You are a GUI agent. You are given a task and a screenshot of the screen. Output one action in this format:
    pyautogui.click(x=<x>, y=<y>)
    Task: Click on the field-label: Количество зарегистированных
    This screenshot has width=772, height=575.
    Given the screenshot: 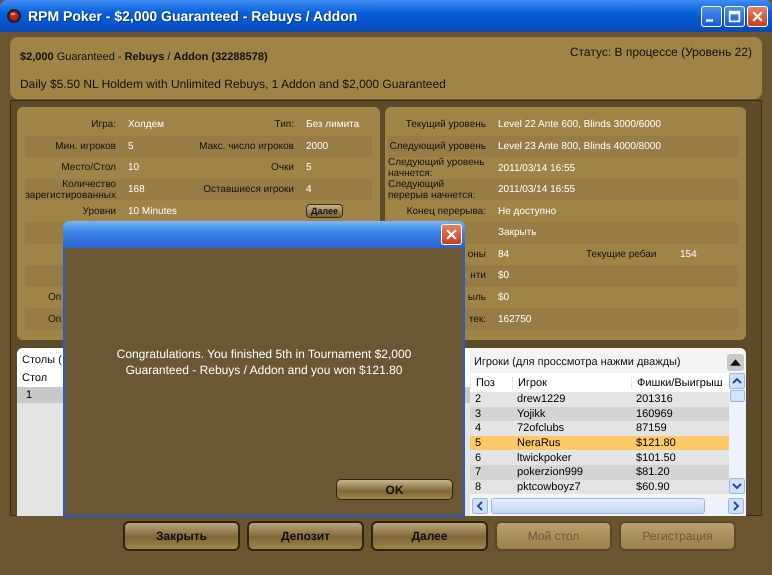 What is the action you would take?
    pyautogui.click(x=70, y=189)
    